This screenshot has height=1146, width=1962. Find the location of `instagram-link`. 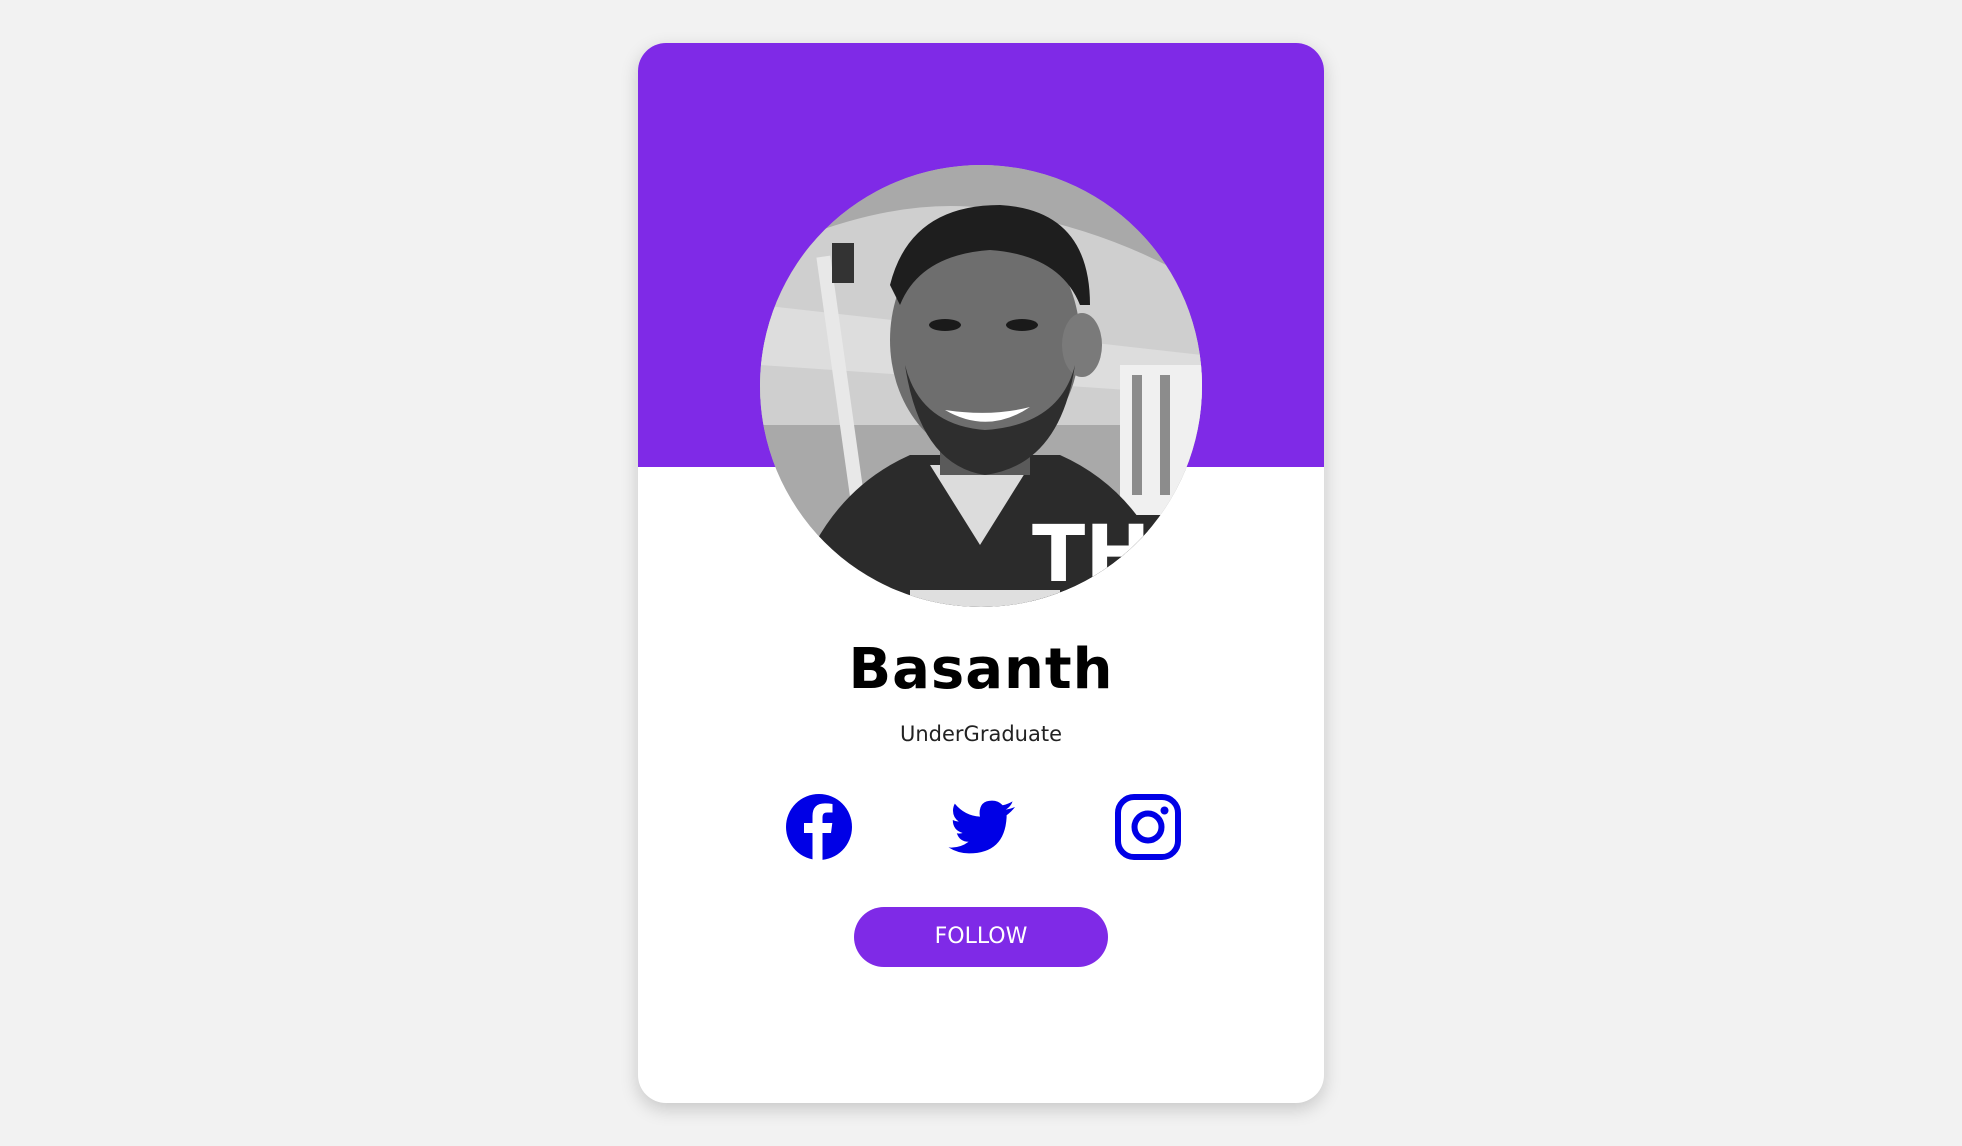

instagram-link is located at coordinates (1148, 827).